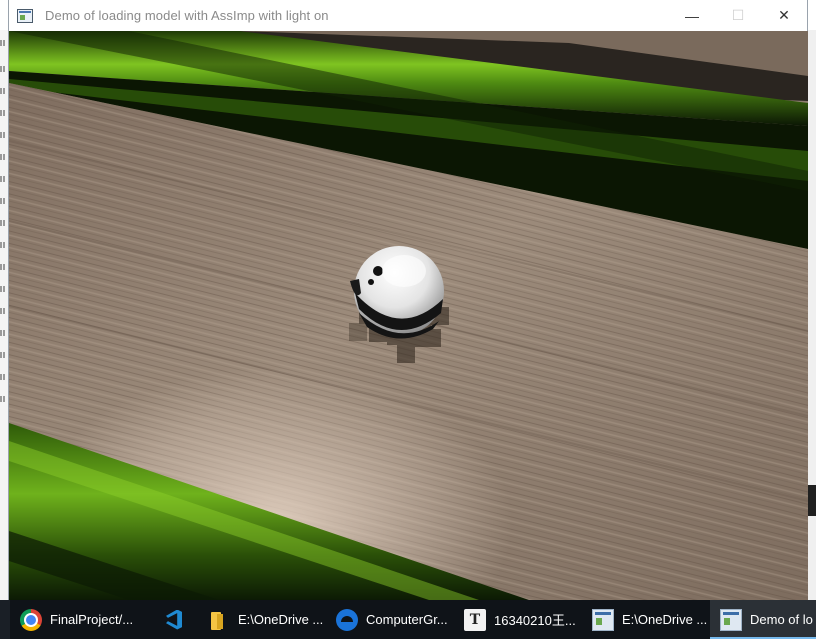 The width and height of the screenshot is (816, 639). What do you see at coordinates (692, 15) in the screenshot?
I see `minimize-button: —` at bounding box center [692, 15].